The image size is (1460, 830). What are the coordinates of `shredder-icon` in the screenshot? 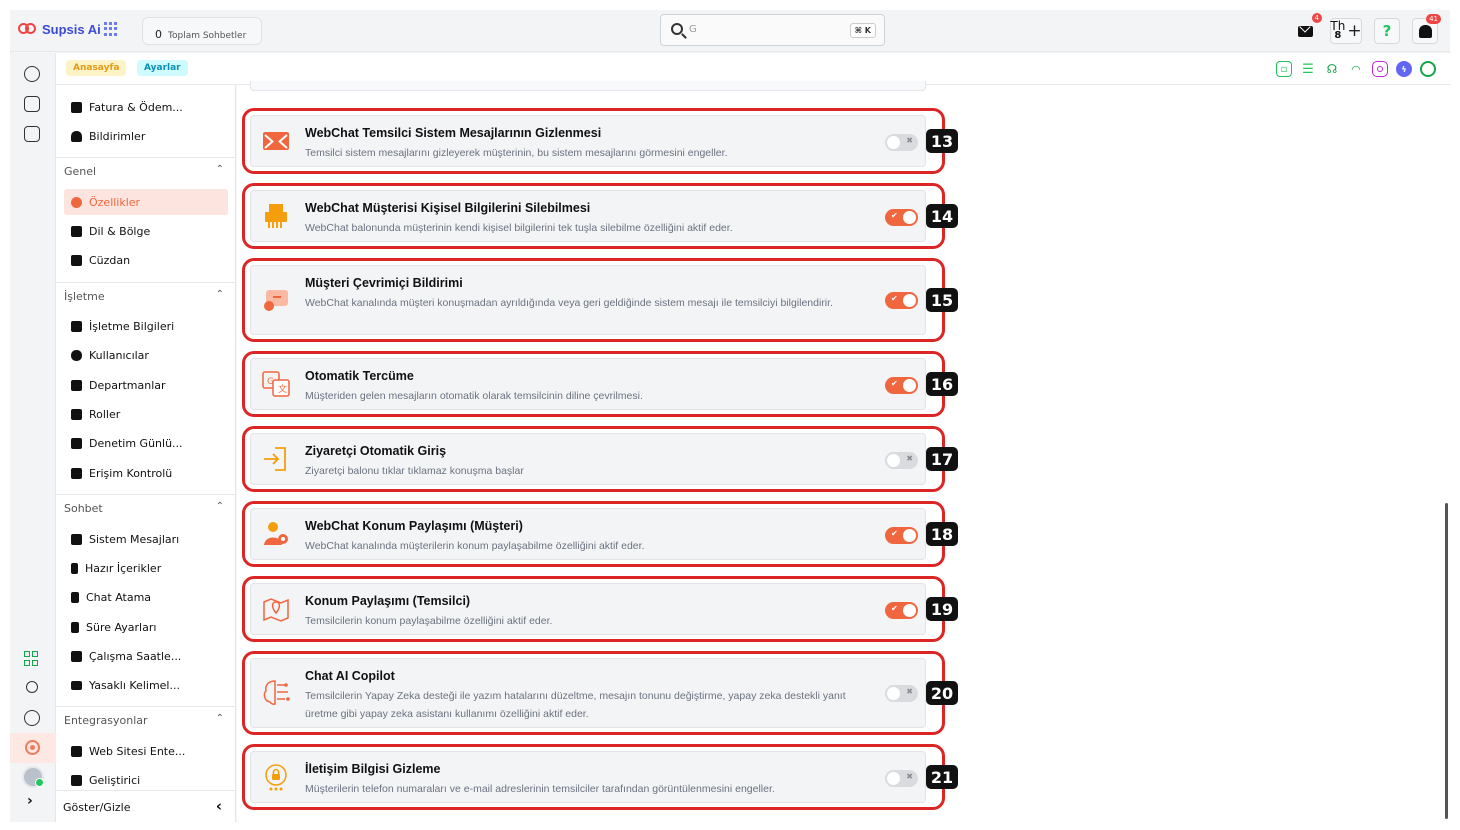 It's located at (276, 216).